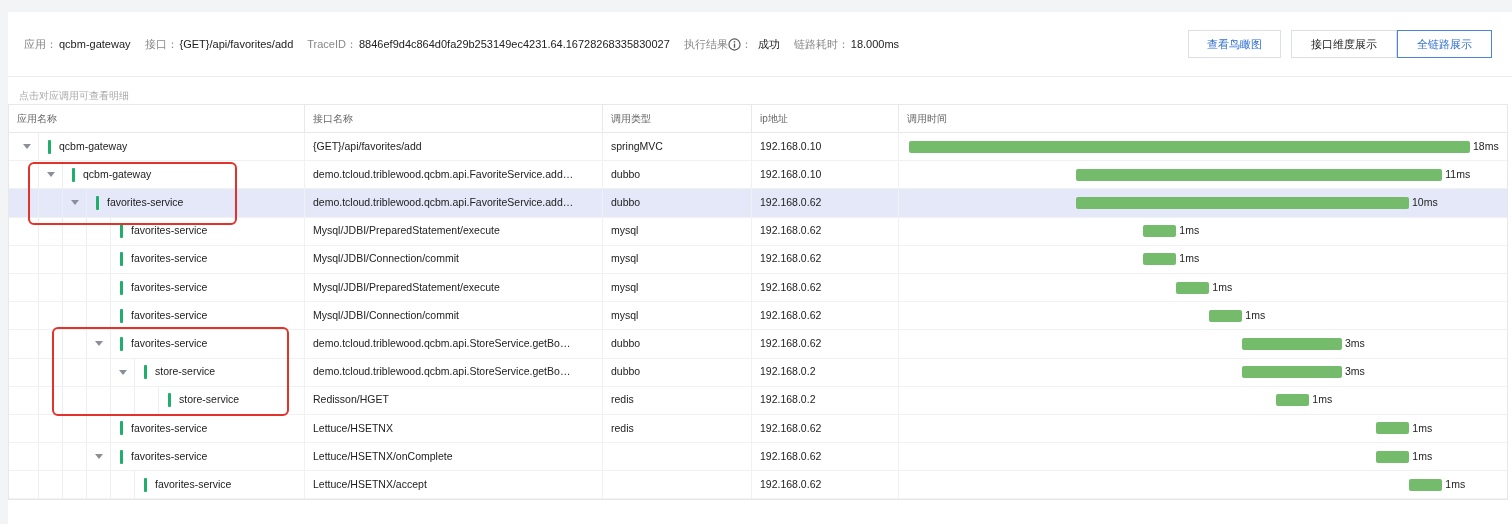 Image resolution: width=1512 pixels, height=524 pixels. What do you see at coordinates (758, 429) in the screenshot?
I see `trace-row: favorites-service Lettuce/HSETNX redis 192.168.0.62 1ms` at bounding box center [758, 429].